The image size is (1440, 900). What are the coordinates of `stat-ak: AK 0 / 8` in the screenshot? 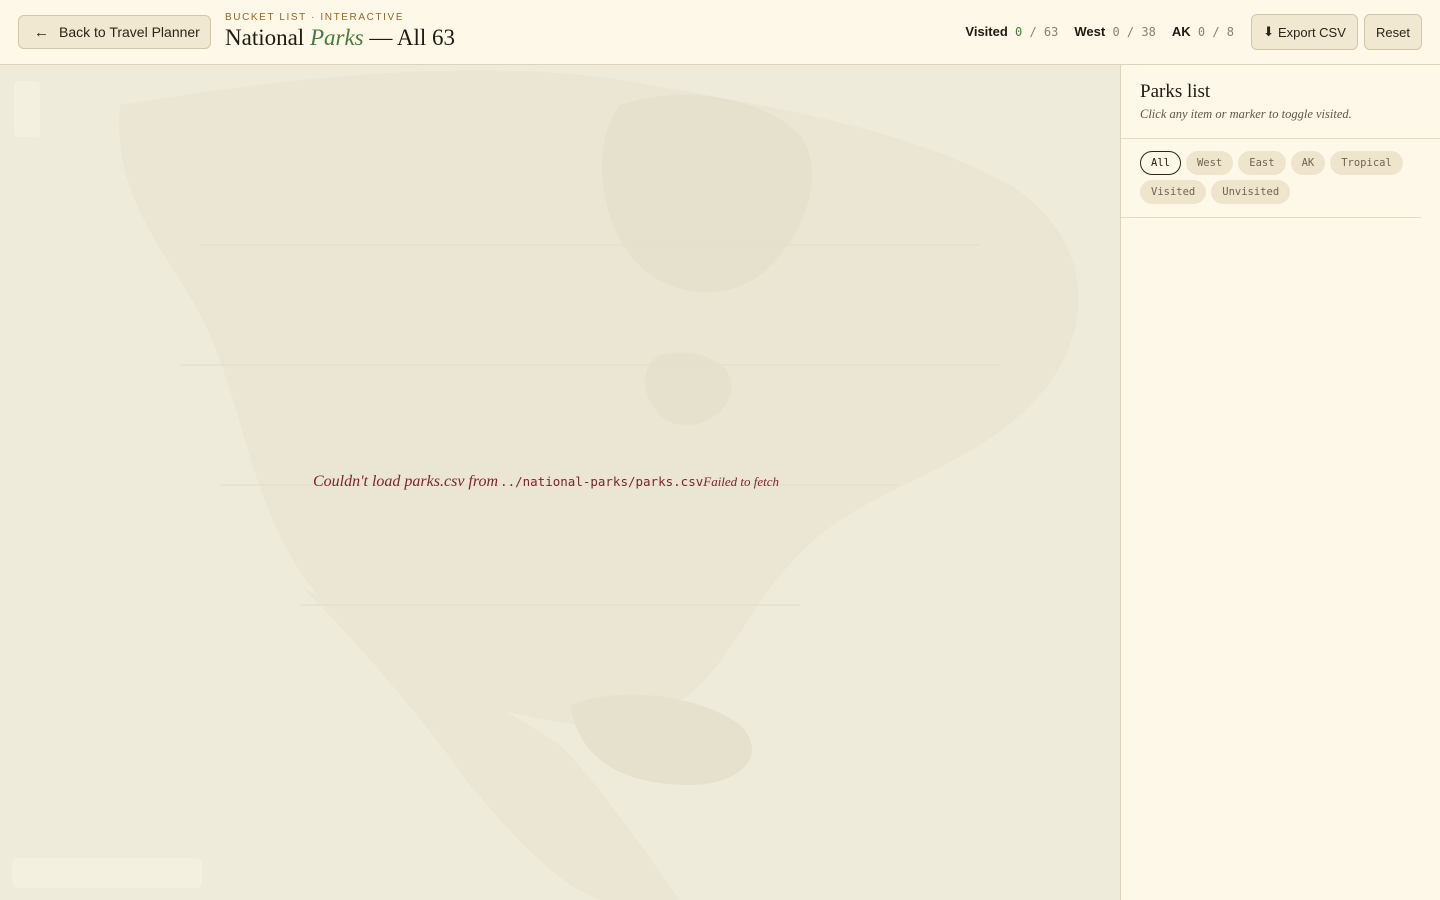 It's located at (1202, 31).